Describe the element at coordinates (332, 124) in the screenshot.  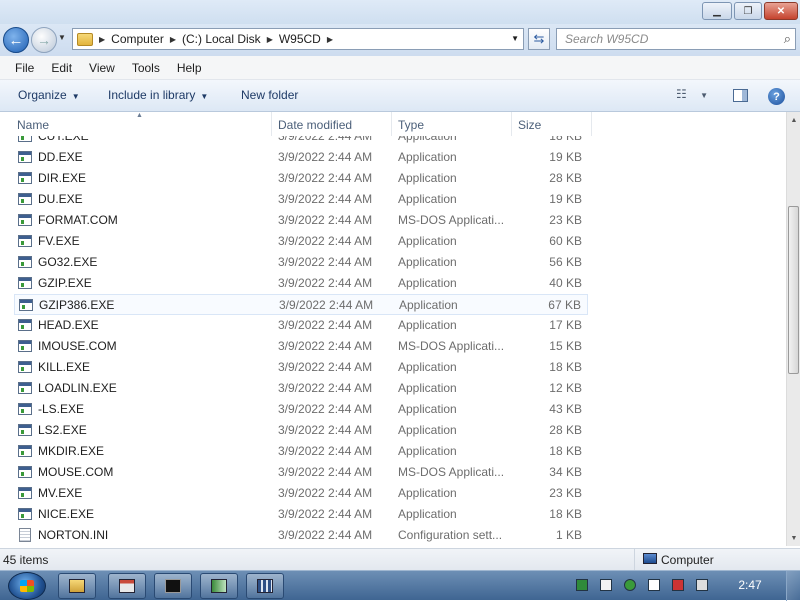
I see `column-date-modified: Date modified` at that location.